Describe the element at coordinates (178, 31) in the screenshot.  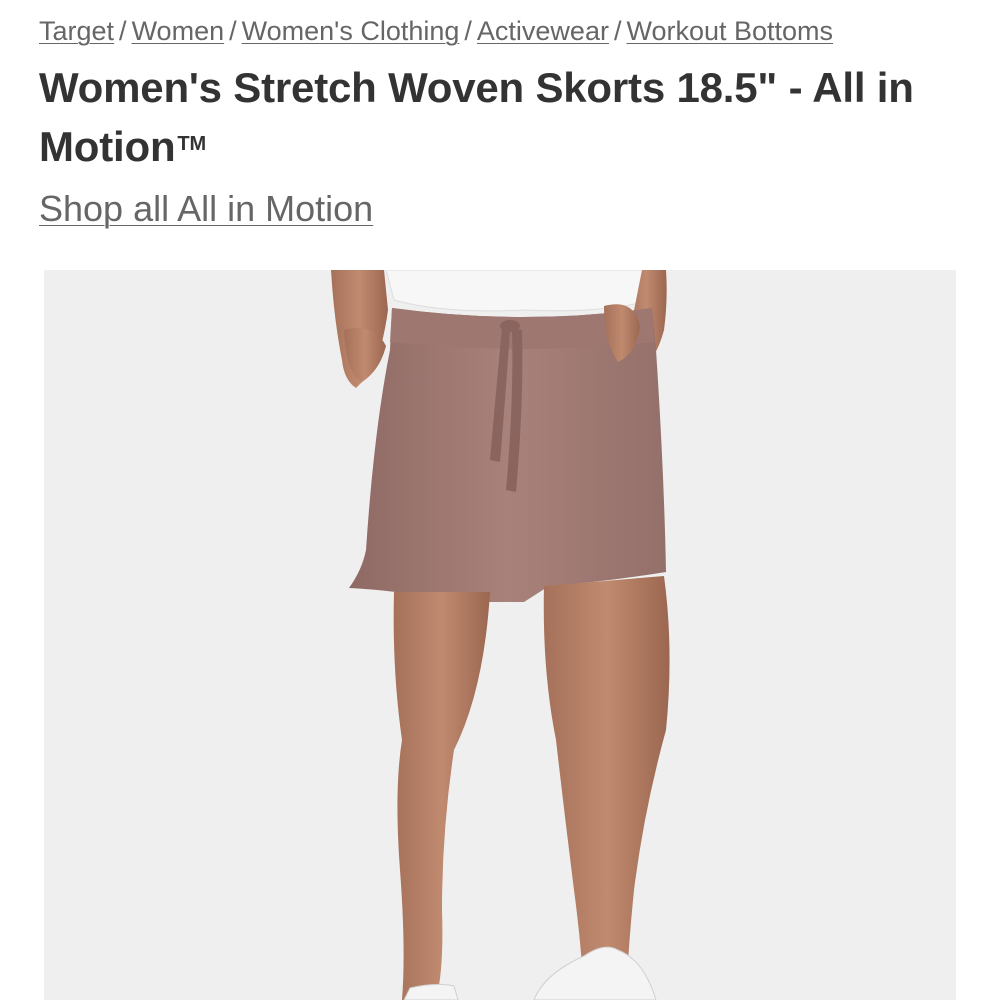
I see `breadcrumb-link-women: Women` at that location.